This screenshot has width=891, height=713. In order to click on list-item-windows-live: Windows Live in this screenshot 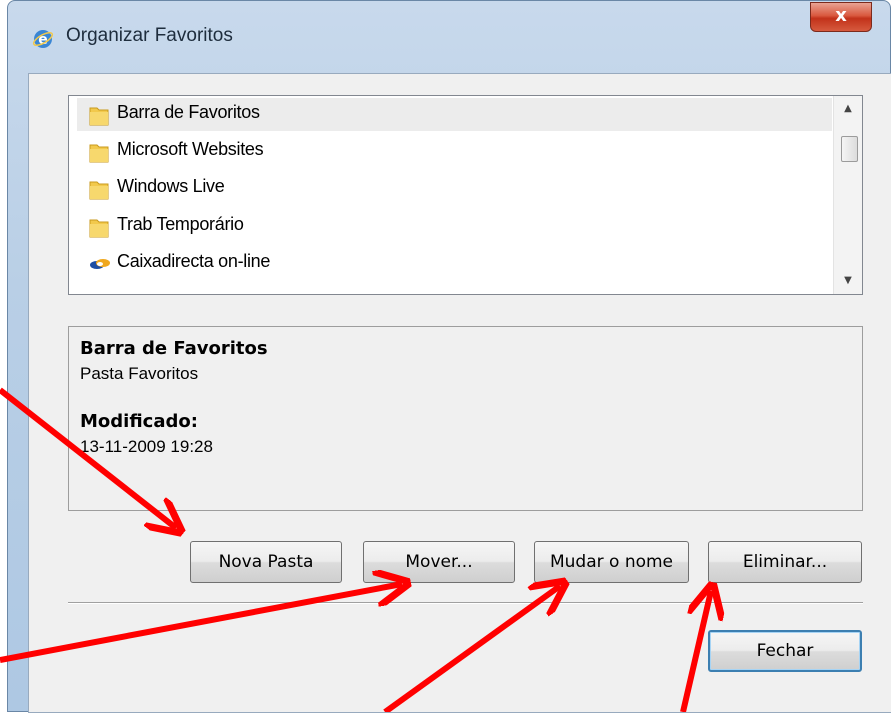, I will do `click(454, 188)`.